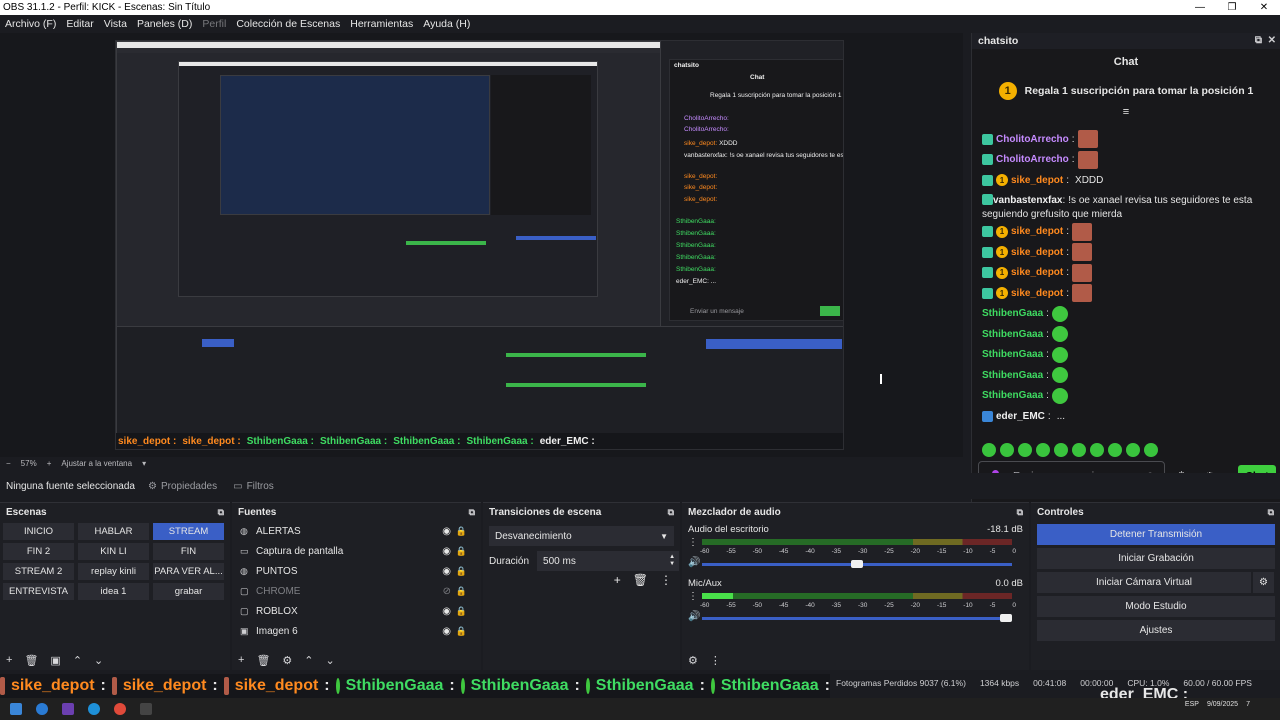  I want to click on source-row: ▢ CHROME ⊘ 🔒, so click(356, 591).